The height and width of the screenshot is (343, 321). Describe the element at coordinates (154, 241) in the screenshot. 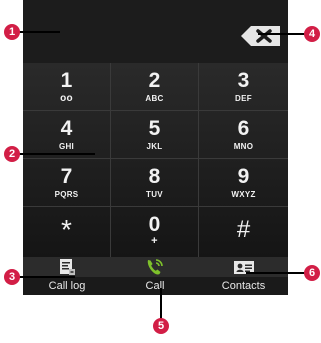

I see `key-letters: +` at that location.